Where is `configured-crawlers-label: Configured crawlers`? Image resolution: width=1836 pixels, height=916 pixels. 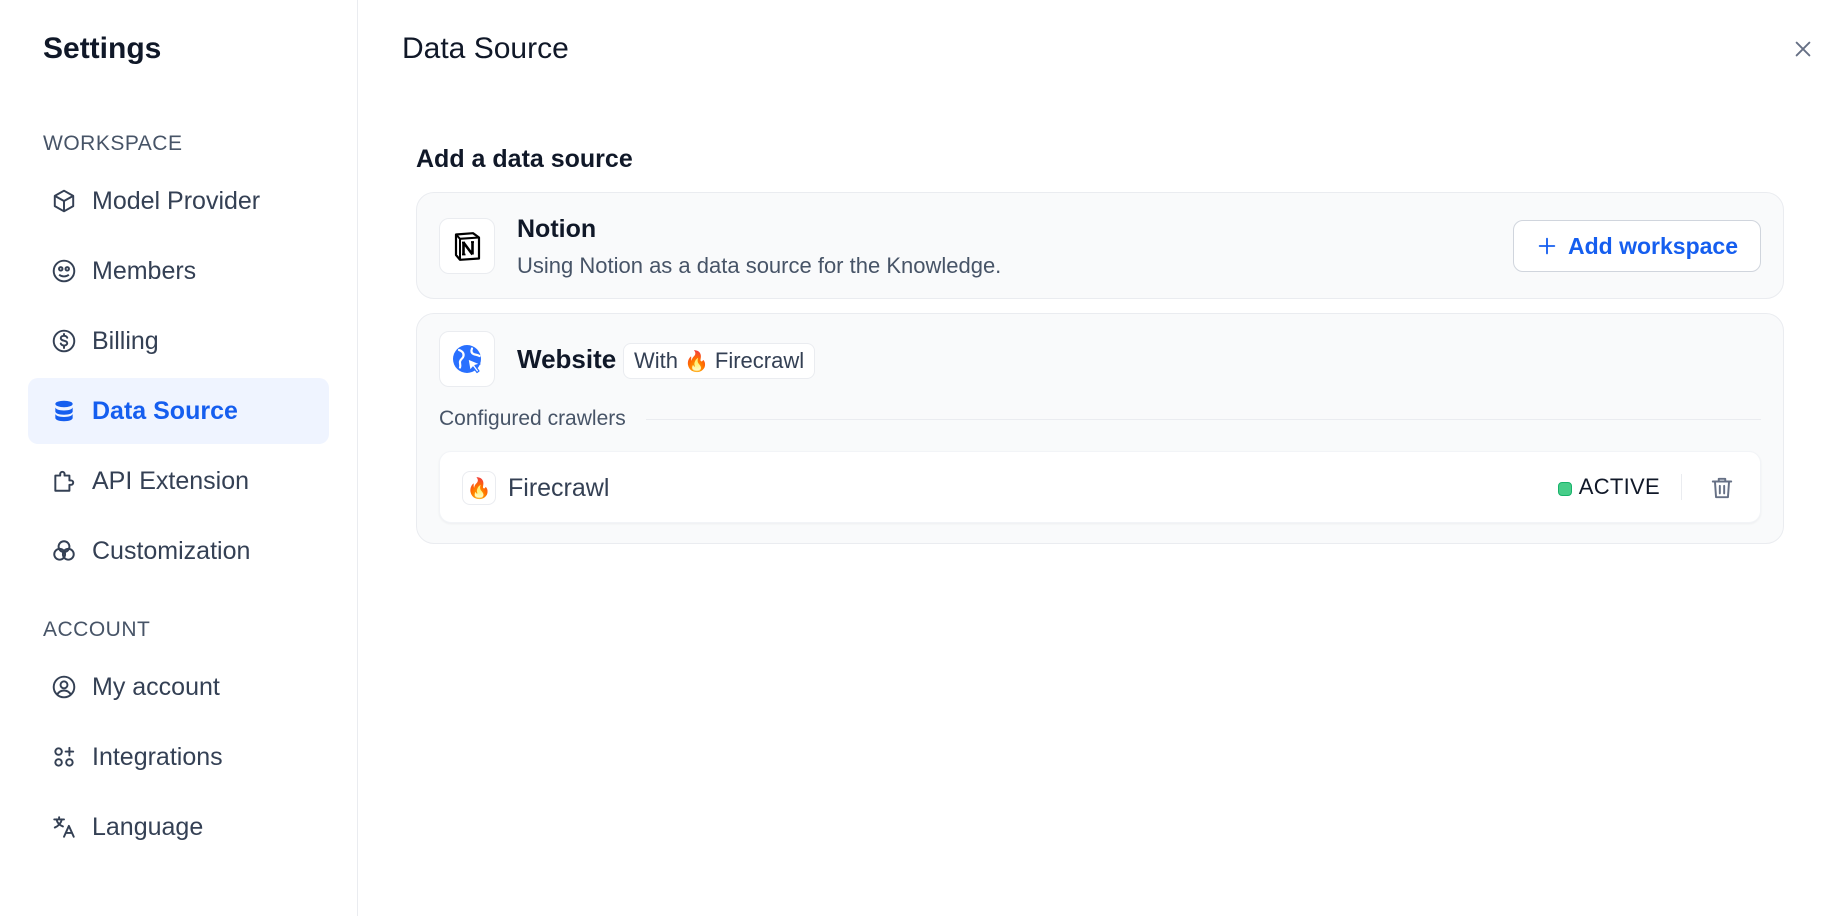 configured-crawlers-label: Configured crawlers is located at coordinates (532, 418).